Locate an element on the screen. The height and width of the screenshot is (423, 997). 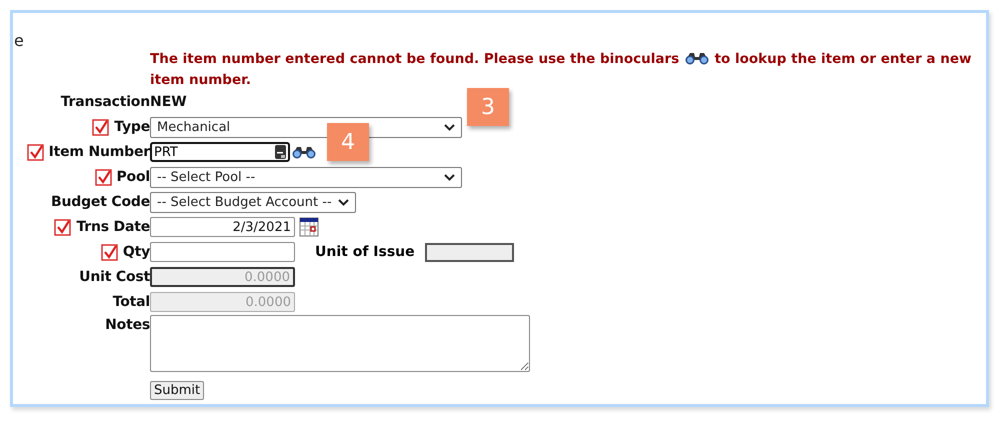
field-label: Notes is located at coordinates (127, 325).